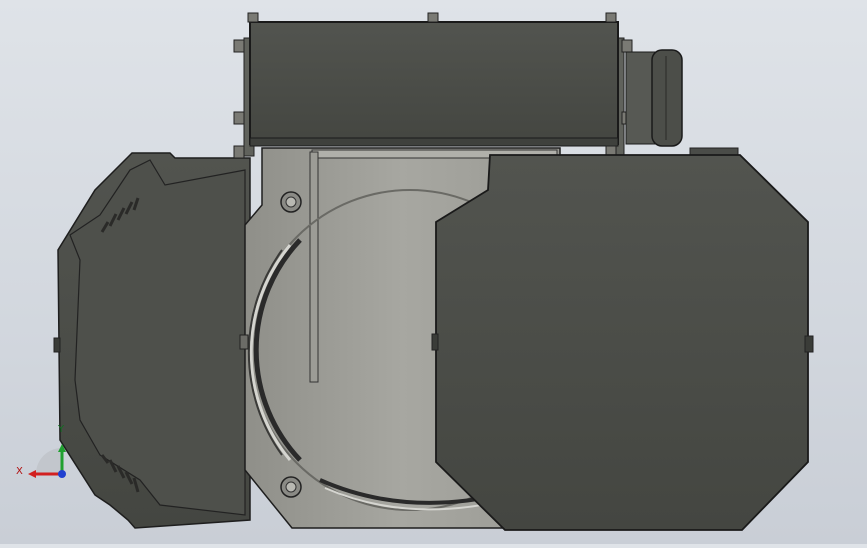  Describe the element at coordinates (47, 461) in the screenshot. I see `triad-icon` at that location.